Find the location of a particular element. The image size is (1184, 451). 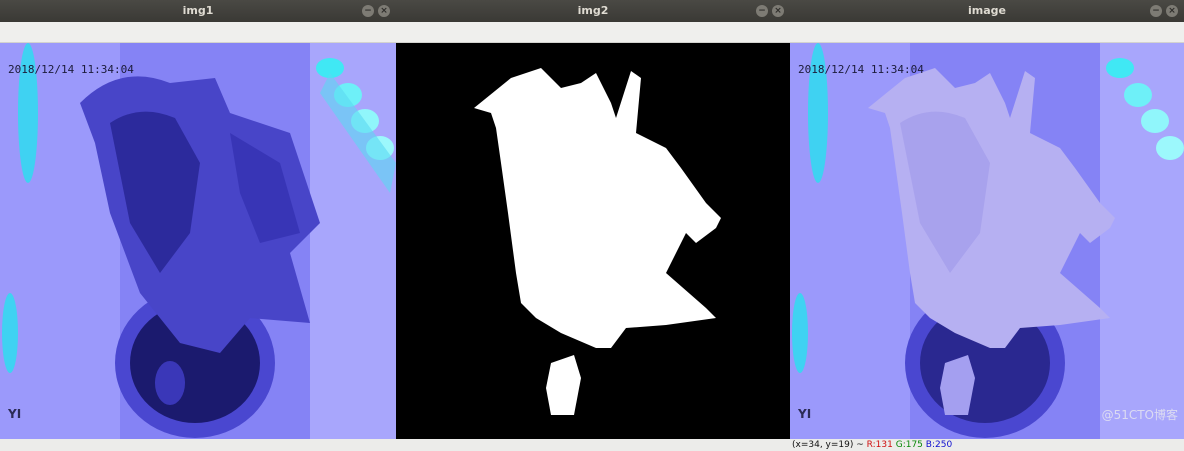

pixel-green: G:175 is located at coordinates (909, 445).